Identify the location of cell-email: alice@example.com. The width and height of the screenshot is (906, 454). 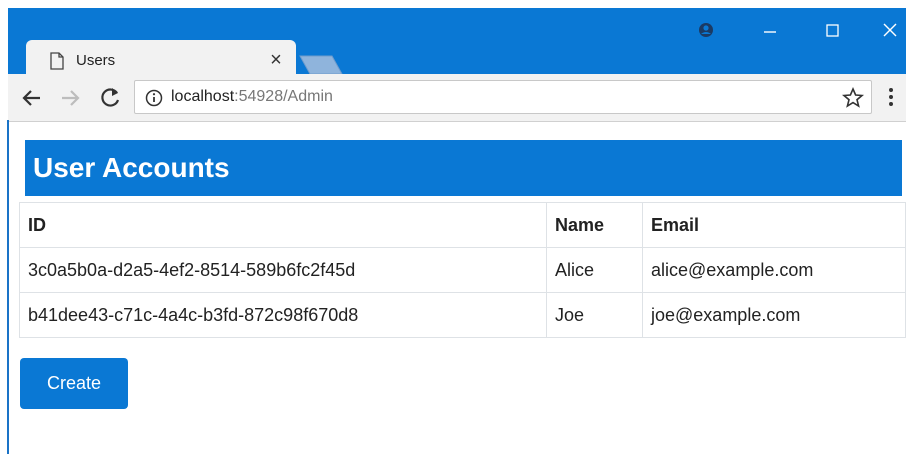
(774, 270).